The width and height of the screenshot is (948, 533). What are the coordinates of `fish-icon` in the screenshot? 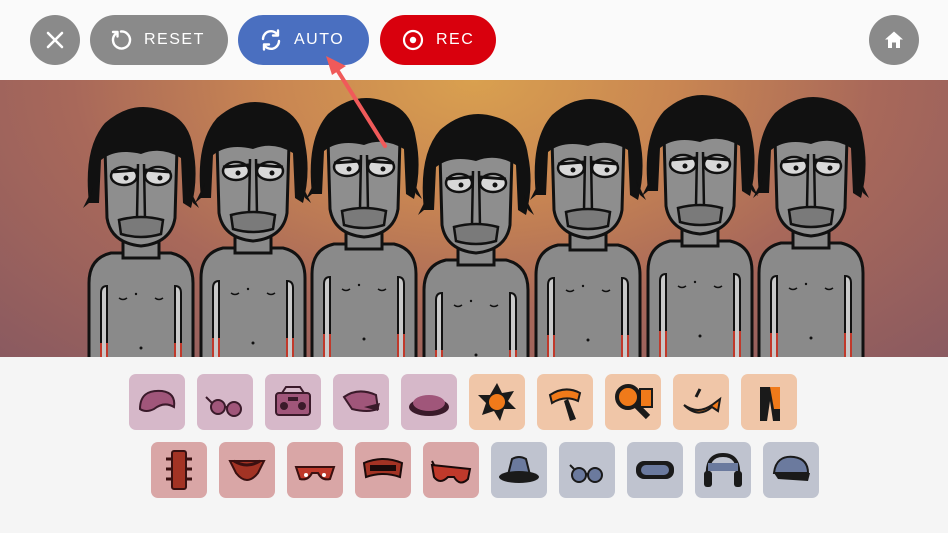 It's located at (701, 402).